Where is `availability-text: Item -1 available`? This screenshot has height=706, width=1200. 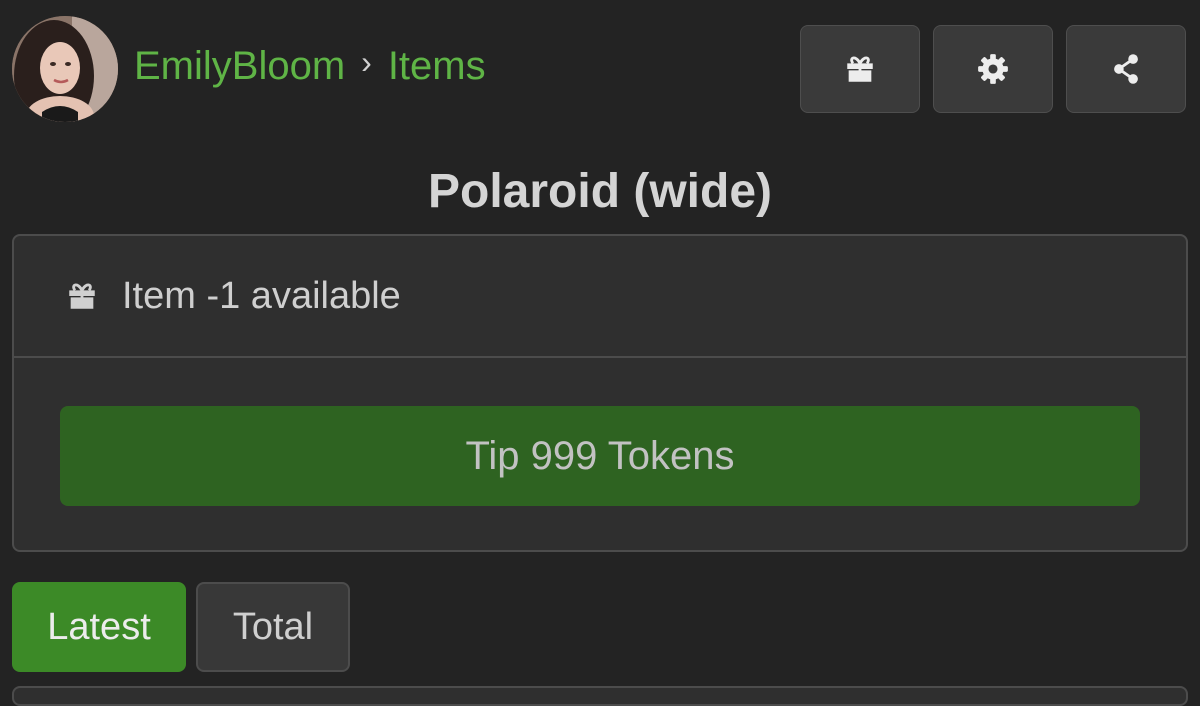
availability-text: Item -1 available is located at coordinates (261, 295).